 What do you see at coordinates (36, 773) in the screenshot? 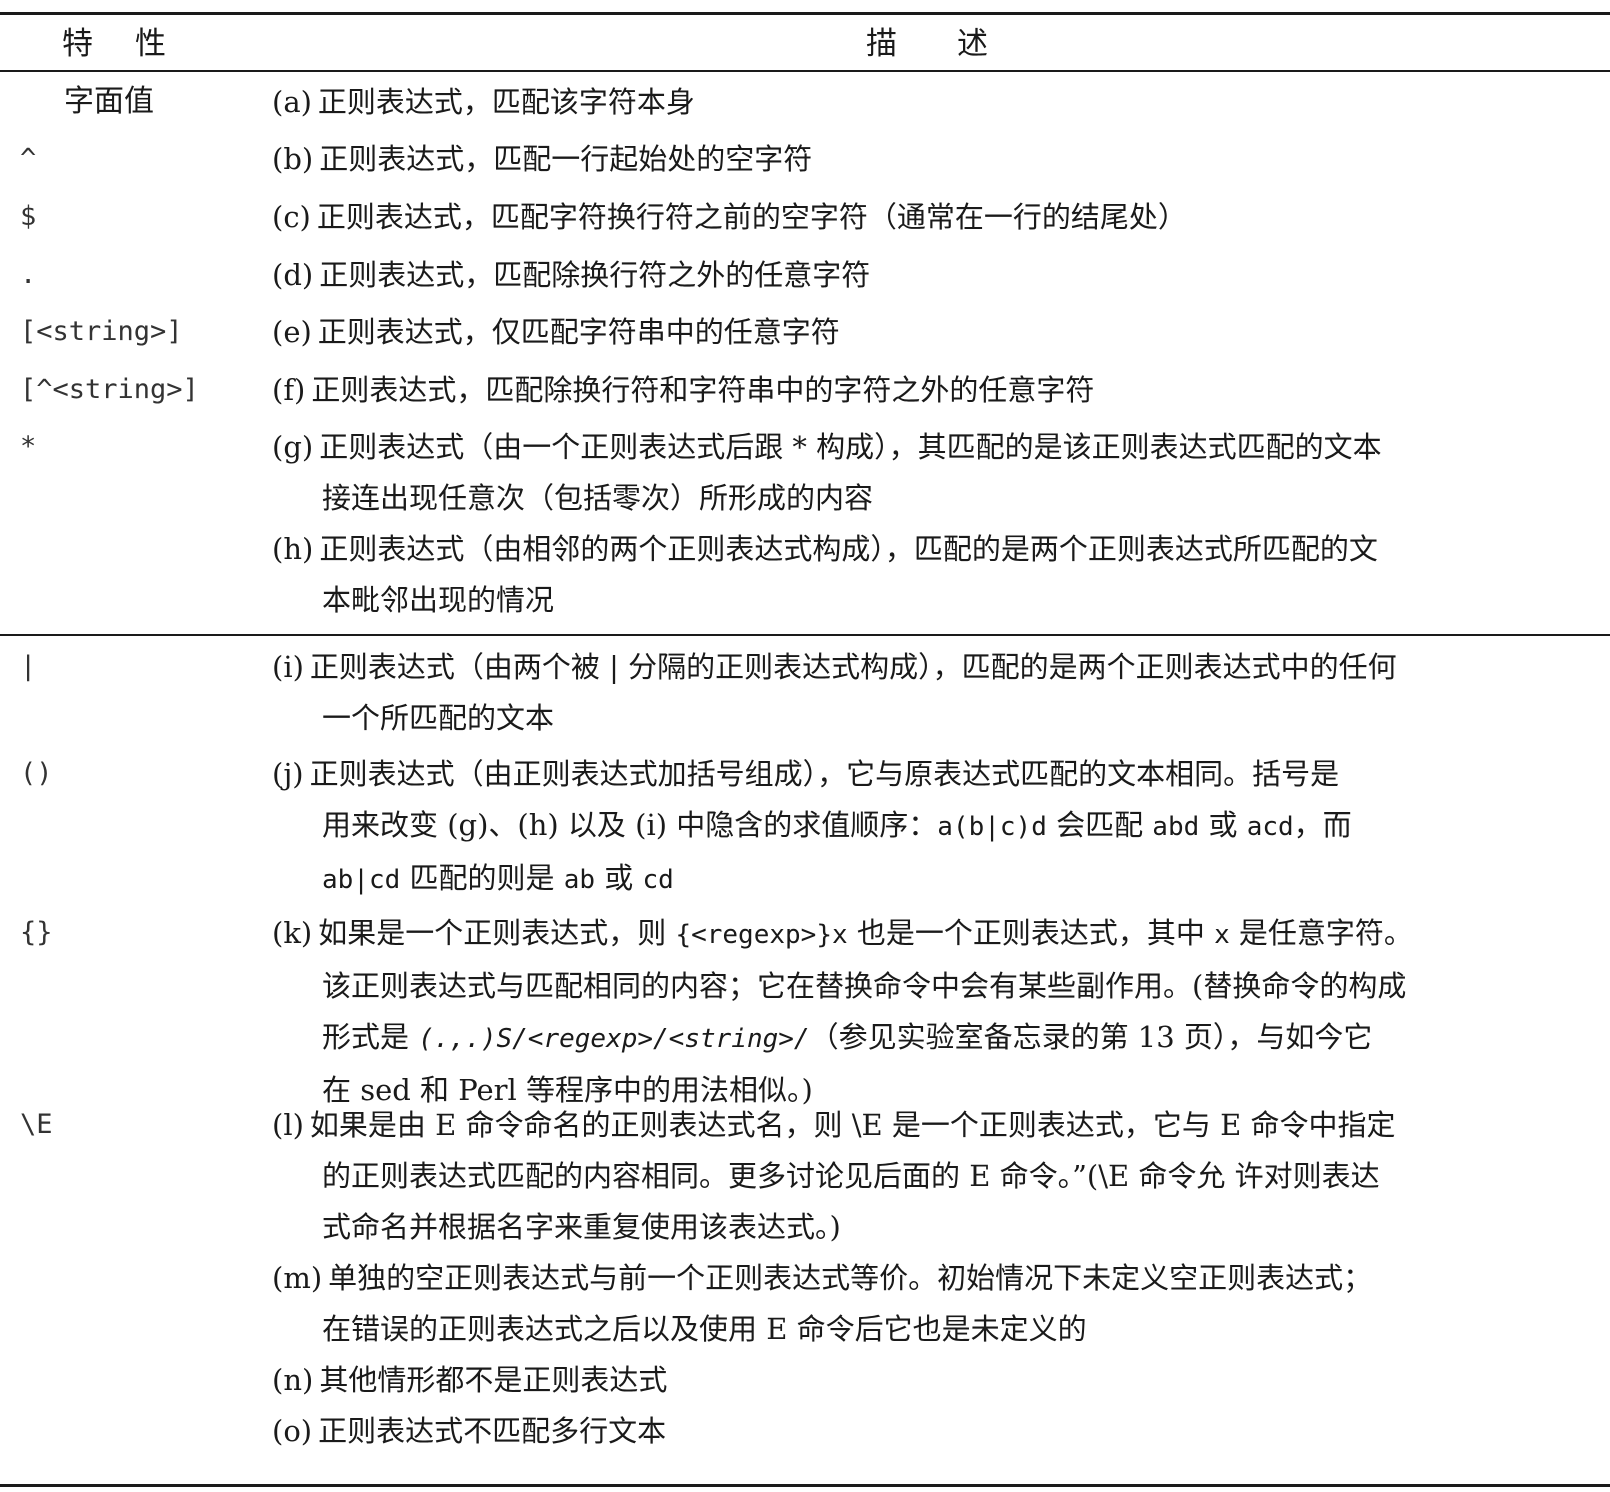
I see `feature-cell: ()` at bounding box center [36, 773].